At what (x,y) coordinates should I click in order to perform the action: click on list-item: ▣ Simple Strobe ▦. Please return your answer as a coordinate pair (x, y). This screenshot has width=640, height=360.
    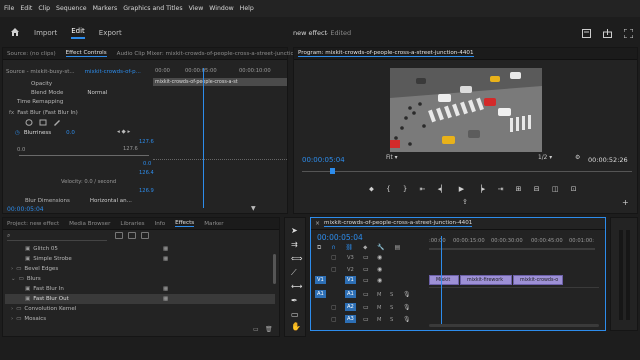
    Looking at the image, I should click on (150, 259).